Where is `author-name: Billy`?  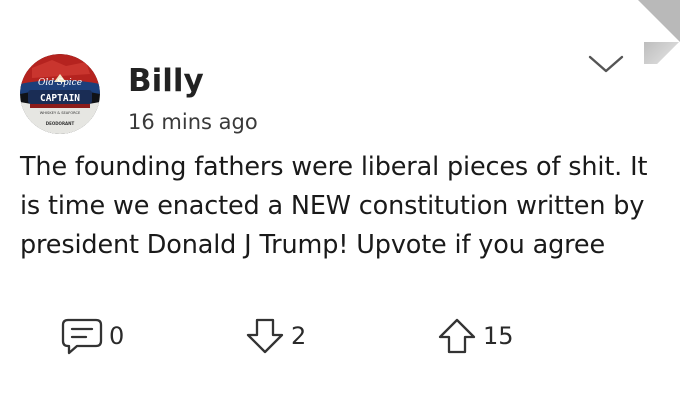
author-name: Billy is located at coordinates (166, 81).